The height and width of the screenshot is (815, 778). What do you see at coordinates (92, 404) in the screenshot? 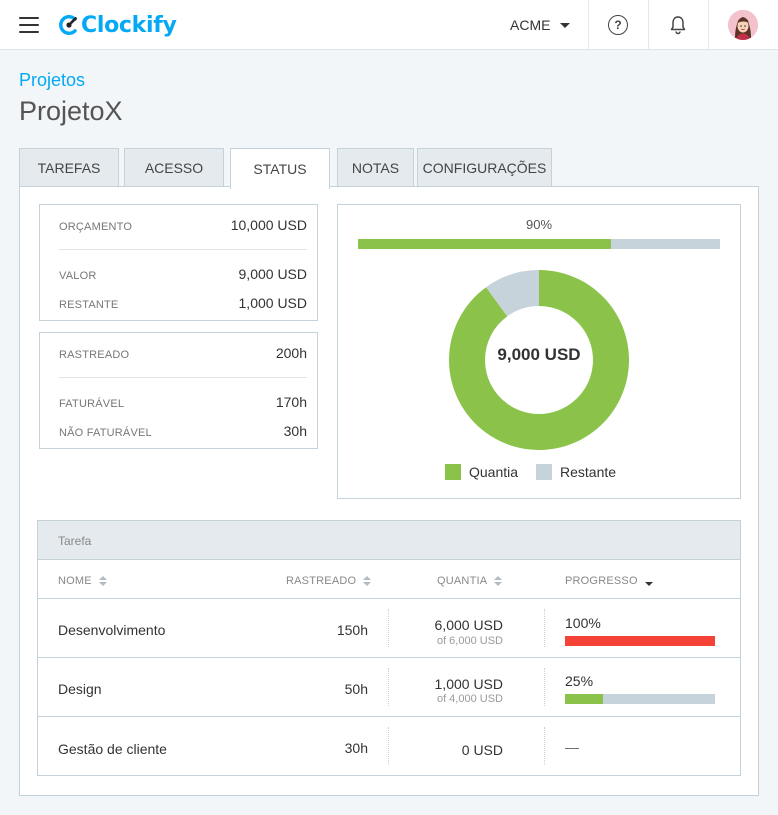
I see `stat-label: FATURÁVEL` at bounding box center [92, 404].